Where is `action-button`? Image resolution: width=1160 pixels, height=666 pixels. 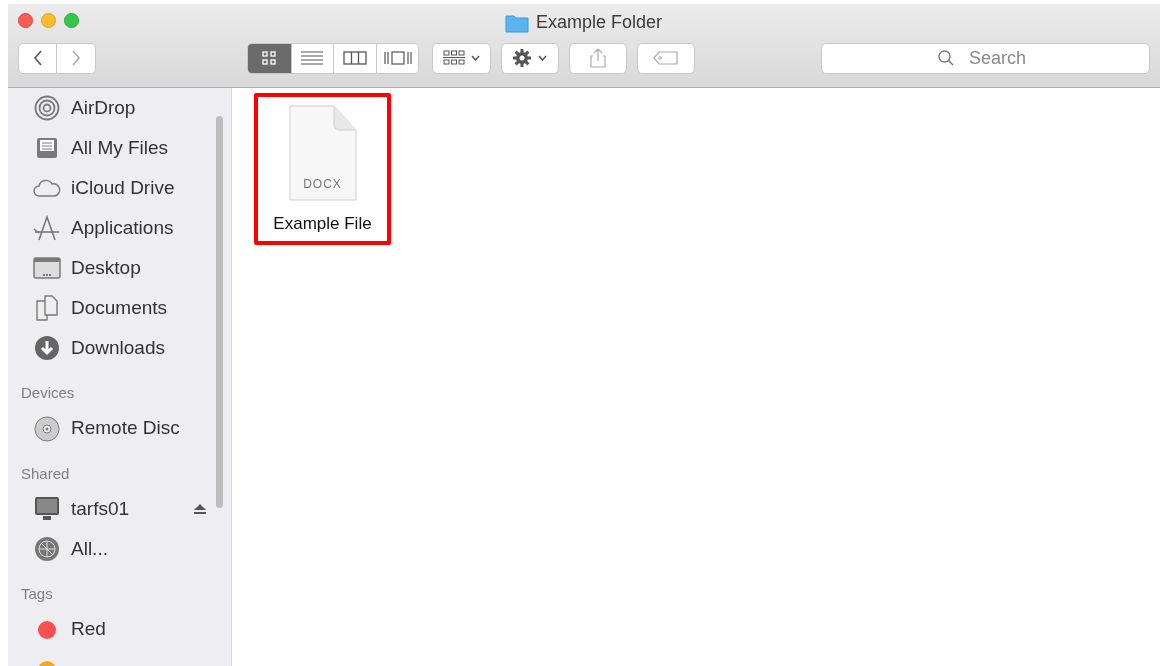
action-button is located at coordinates (529, 58).